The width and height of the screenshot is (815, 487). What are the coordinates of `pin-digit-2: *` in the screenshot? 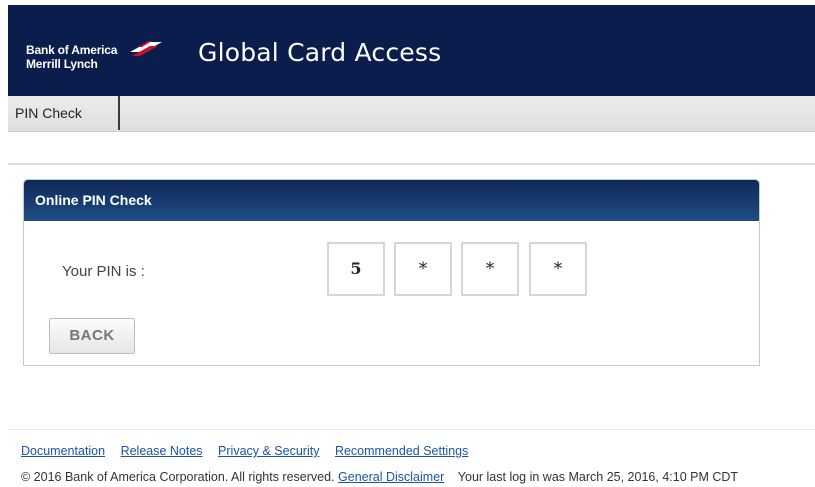 It's located at (423, 269).